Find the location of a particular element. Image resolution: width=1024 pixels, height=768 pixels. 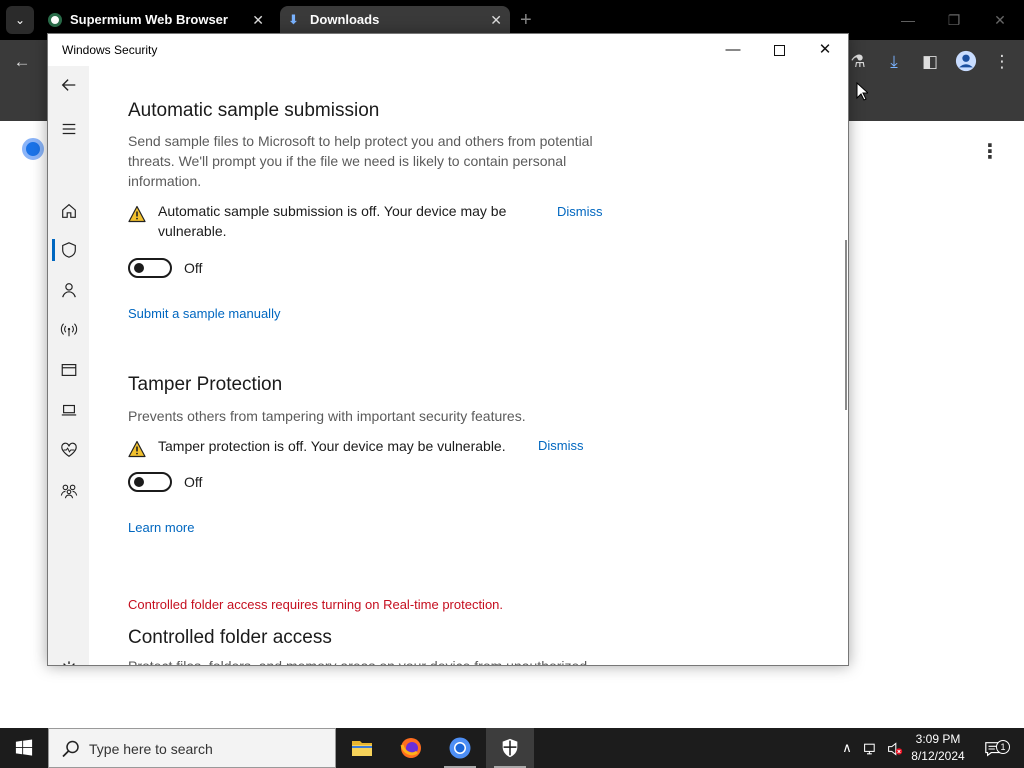

laptop-icon is located at coordinates (68, 410).